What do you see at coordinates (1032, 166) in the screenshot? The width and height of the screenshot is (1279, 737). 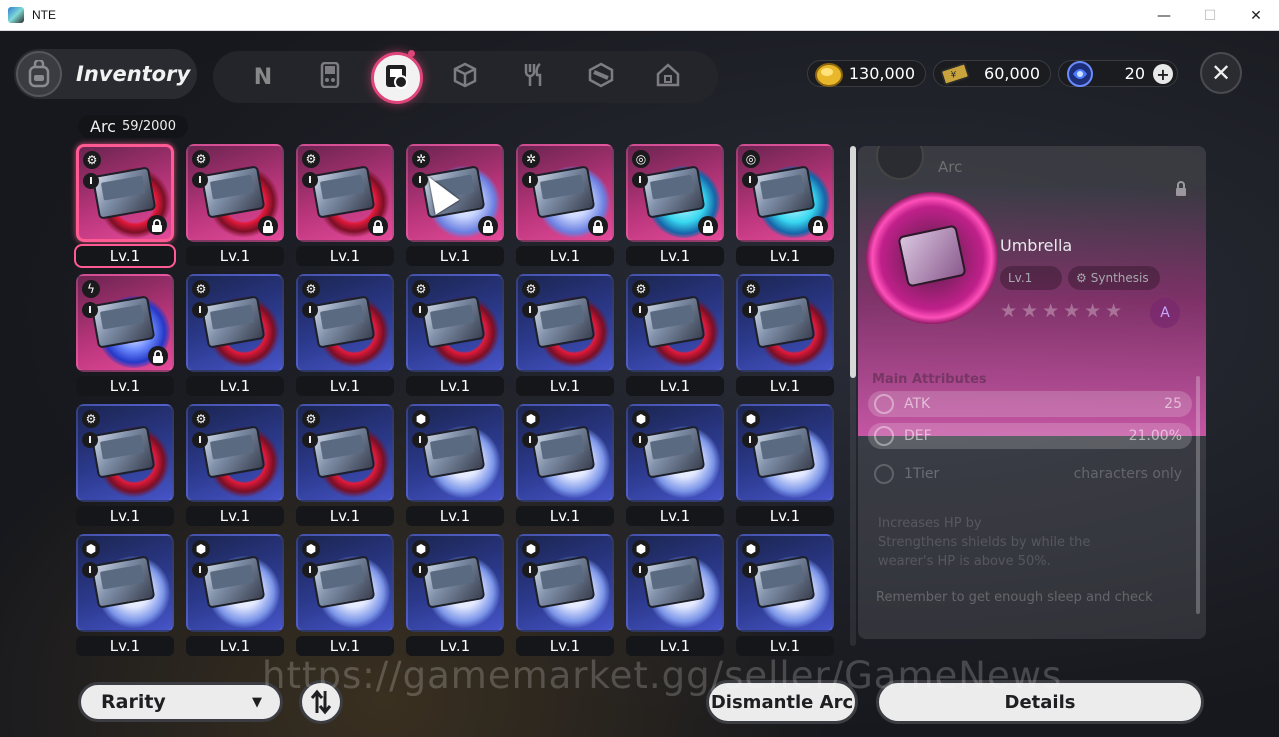 I see `detail-header: Arc` at bounding box center [1032, 166].